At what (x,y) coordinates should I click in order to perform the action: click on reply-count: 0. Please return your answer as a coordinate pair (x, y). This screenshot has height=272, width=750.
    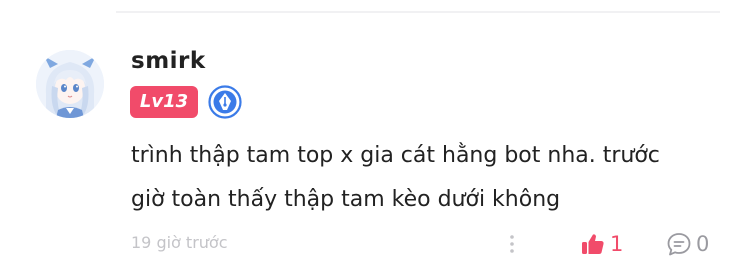
    Looking at the image, I should click on (703, 244).